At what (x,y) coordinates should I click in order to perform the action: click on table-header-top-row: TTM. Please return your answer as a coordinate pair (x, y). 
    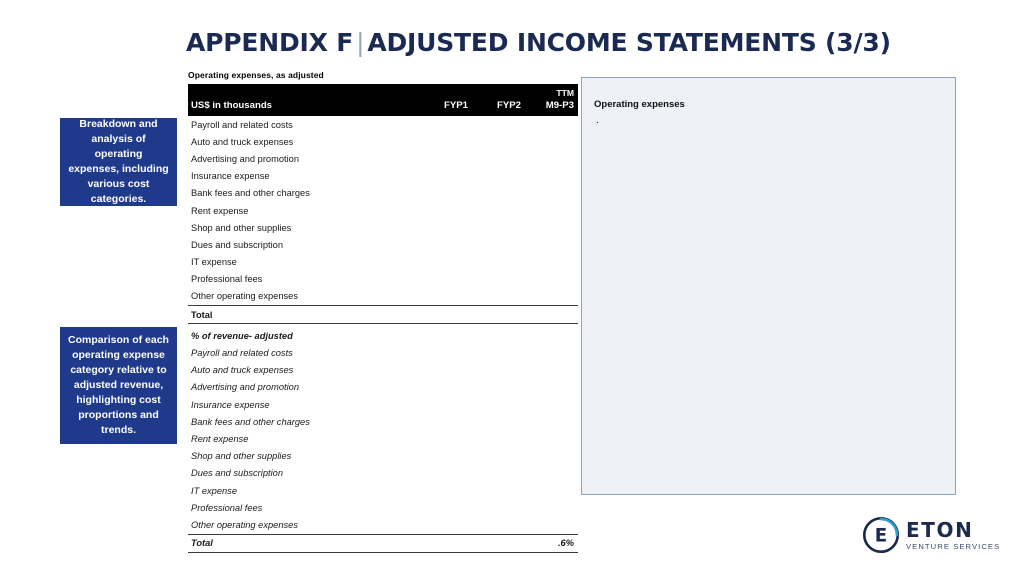
    Looking at the image, I should click on (383, 91).